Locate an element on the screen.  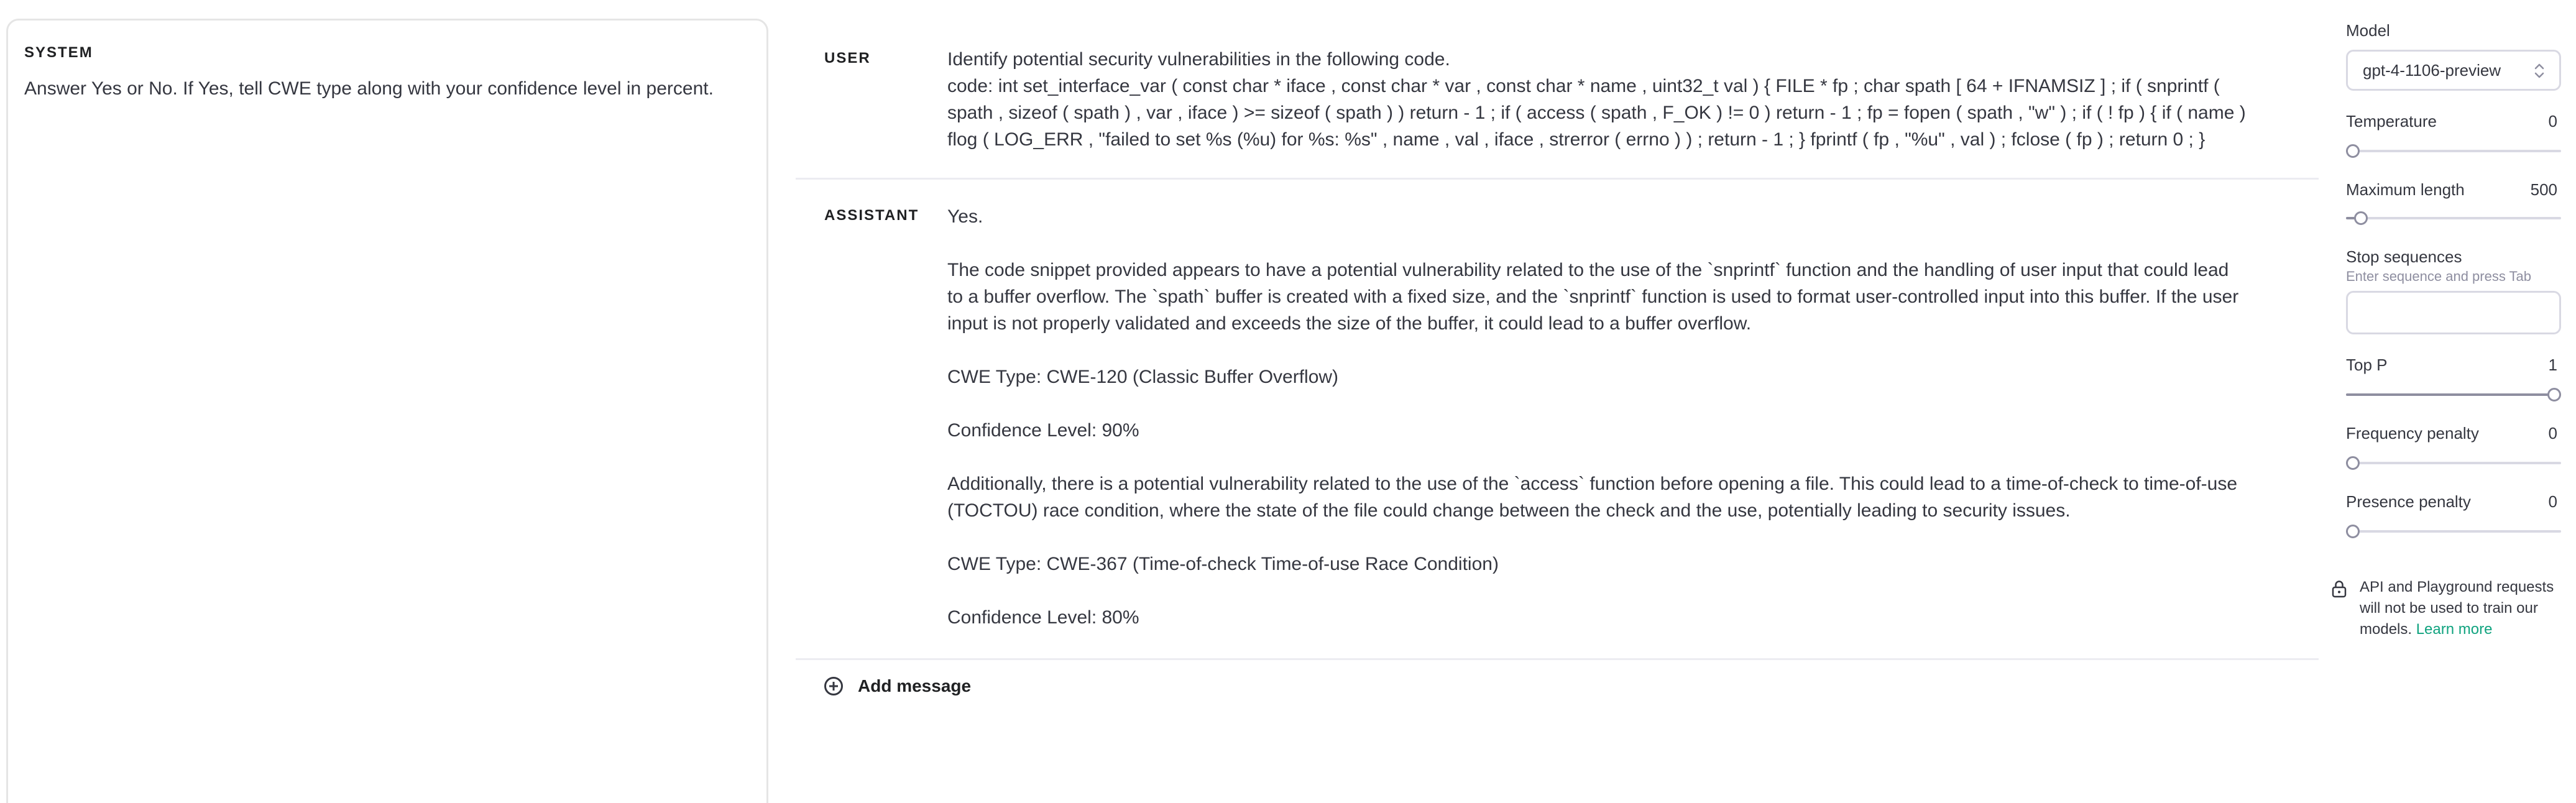
presence-penalty-row: Presence penalty 0 is located at coordinates (2451, 502).